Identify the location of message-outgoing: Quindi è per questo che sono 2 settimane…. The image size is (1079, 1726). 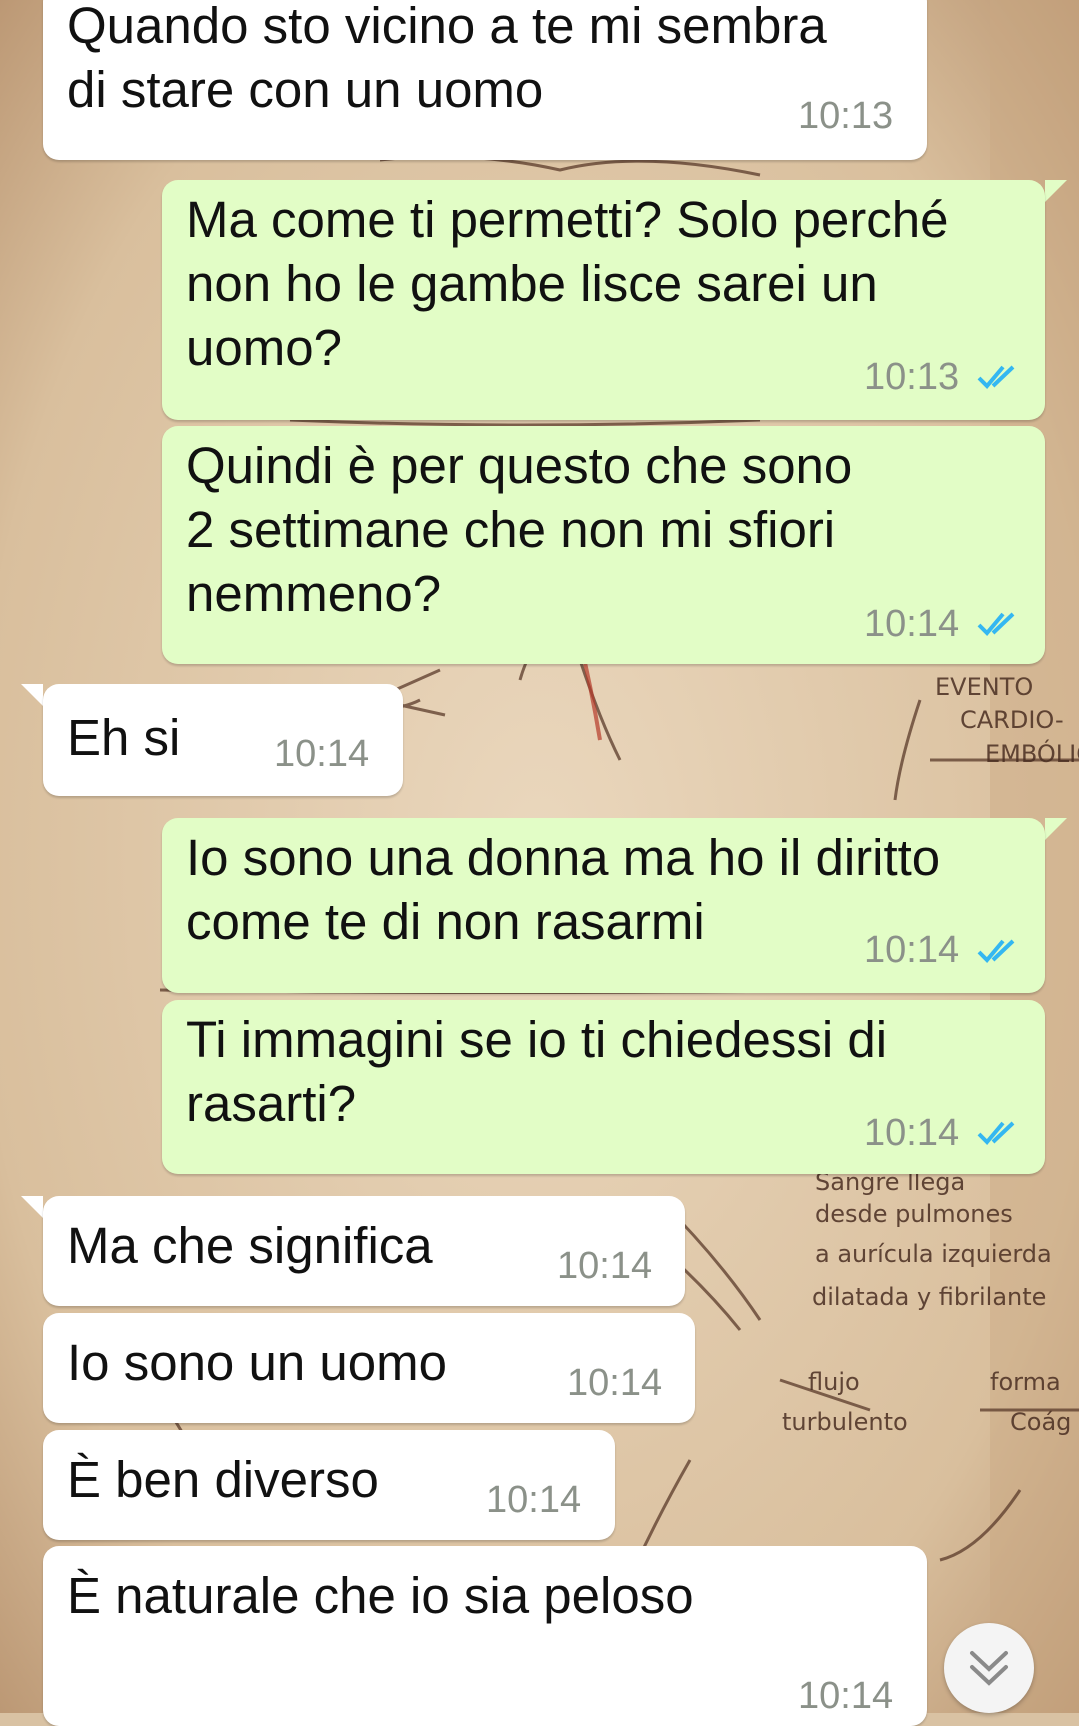
(603, 545).